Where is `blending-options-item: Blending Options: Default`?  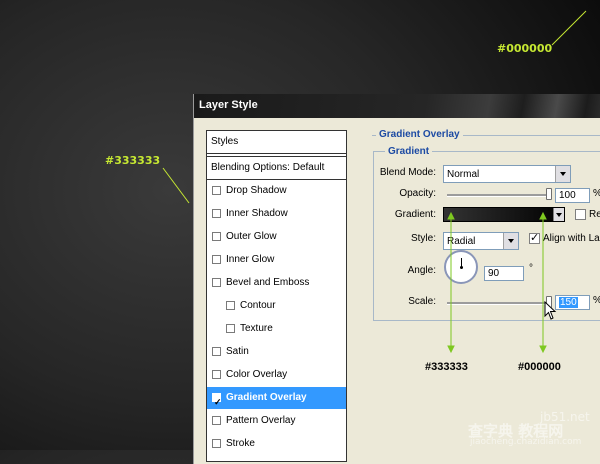
blending-options-item: Blending Options: Default is located at coordinates (276, 168).